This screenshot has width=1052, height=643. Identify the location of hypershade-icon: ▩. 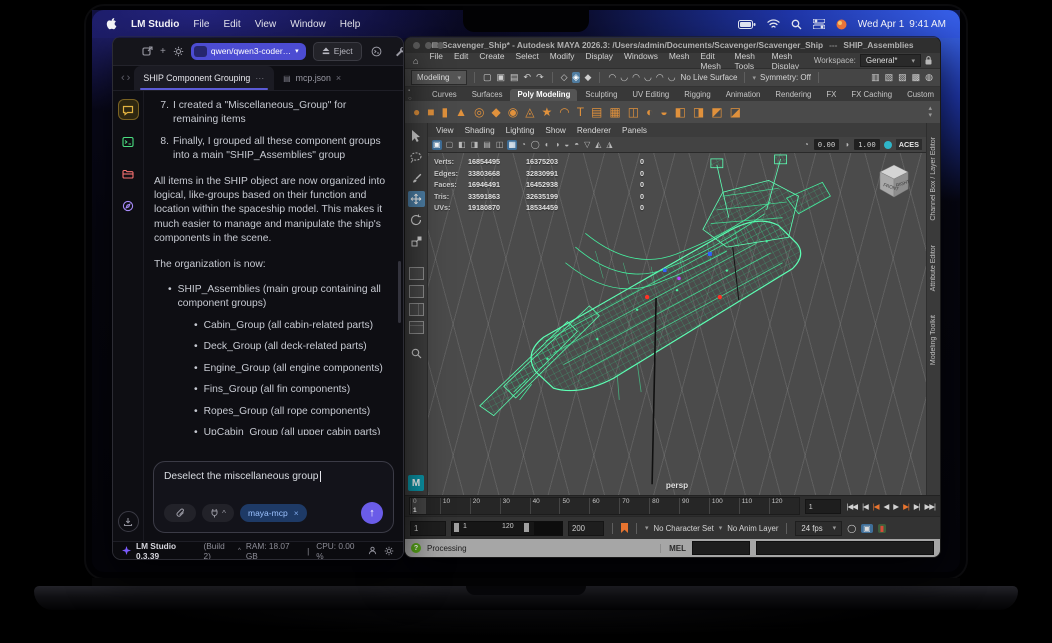
(916, 77).